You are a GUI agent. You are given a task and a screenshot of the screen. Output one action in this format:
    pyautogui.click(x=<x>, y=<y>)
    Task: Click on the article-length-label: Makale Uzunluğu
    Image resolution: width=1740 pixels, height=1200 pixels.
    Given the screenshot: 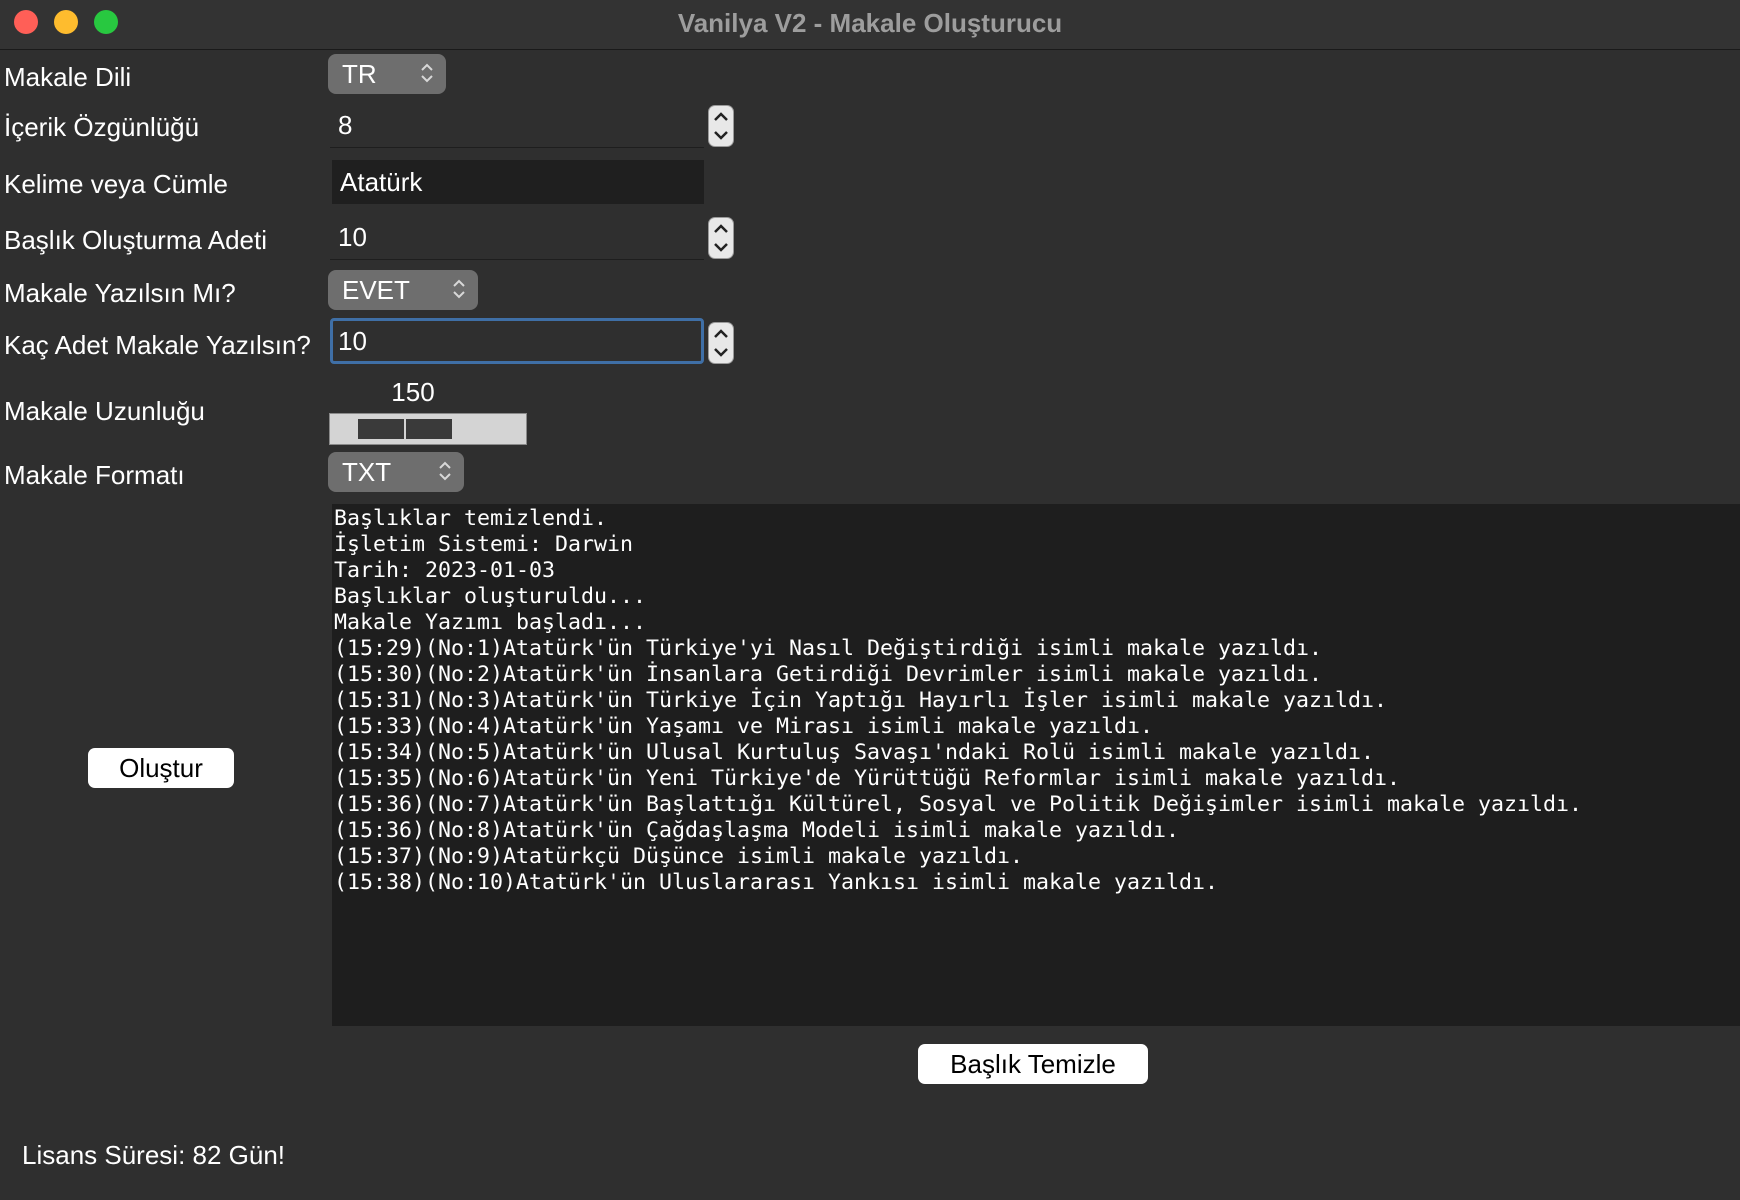 What is the action you would take?
    pyautogui.click(x=104, y=411)
    